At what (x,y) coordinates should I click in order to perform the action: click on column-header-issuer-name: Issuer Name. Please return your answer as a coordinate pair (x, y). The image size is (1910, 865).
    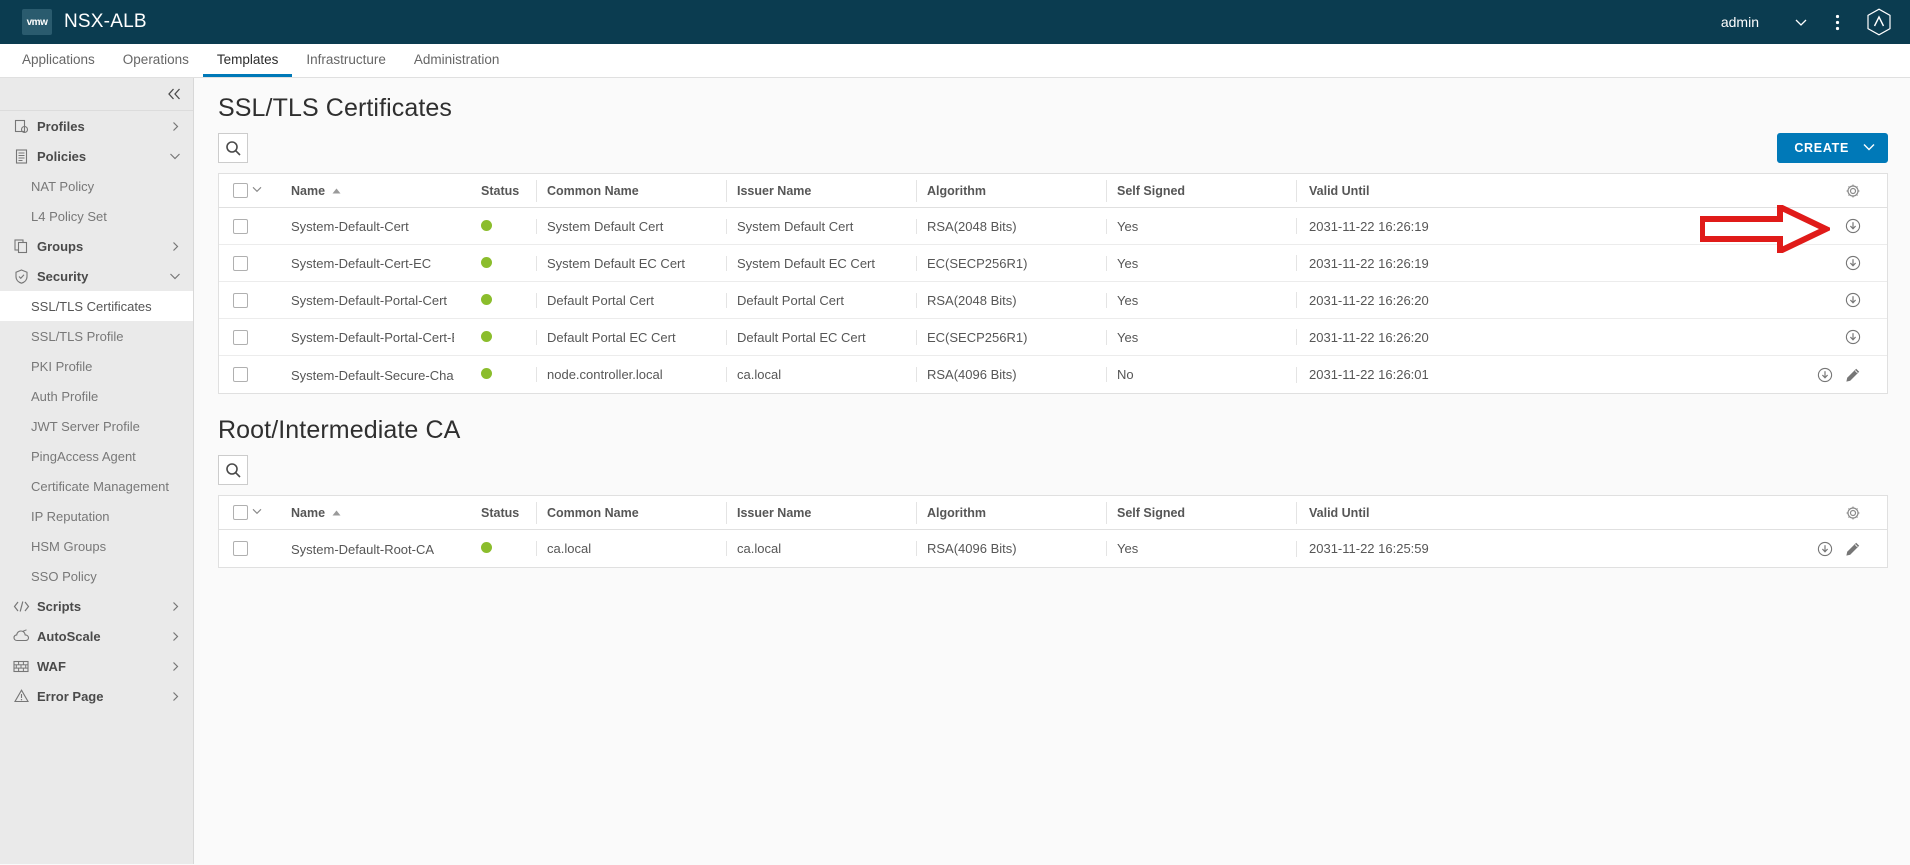
    Looking at the image, I should click on (821, 190).